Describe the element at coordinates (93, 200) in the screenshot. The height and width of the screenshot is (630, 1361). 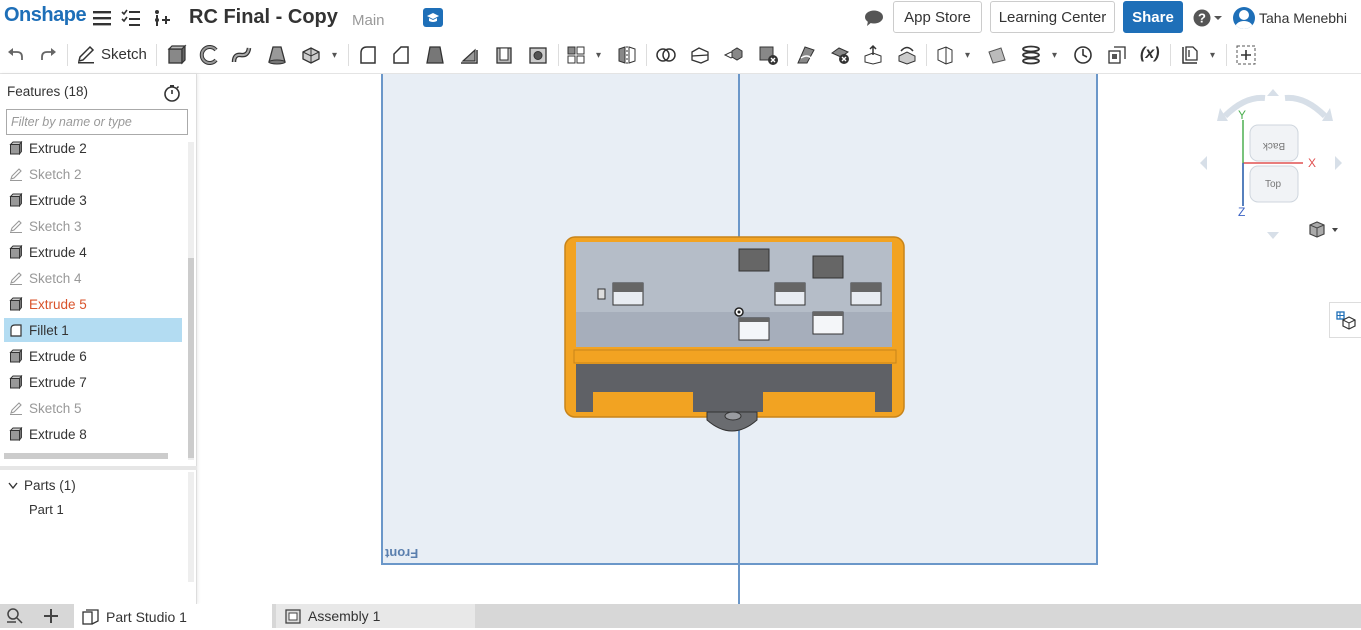
I see `feature-list-item: Extrude 3` at that location.